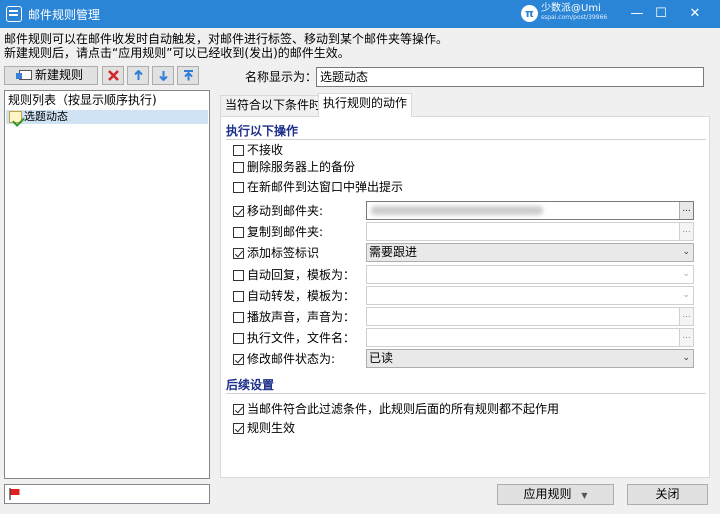 This screenshot has width=720, height=514. Describe the element at coordinates (301, 296) in the screenshot. I see `auto-forward-label: 自动转发，模板为：` at that location.